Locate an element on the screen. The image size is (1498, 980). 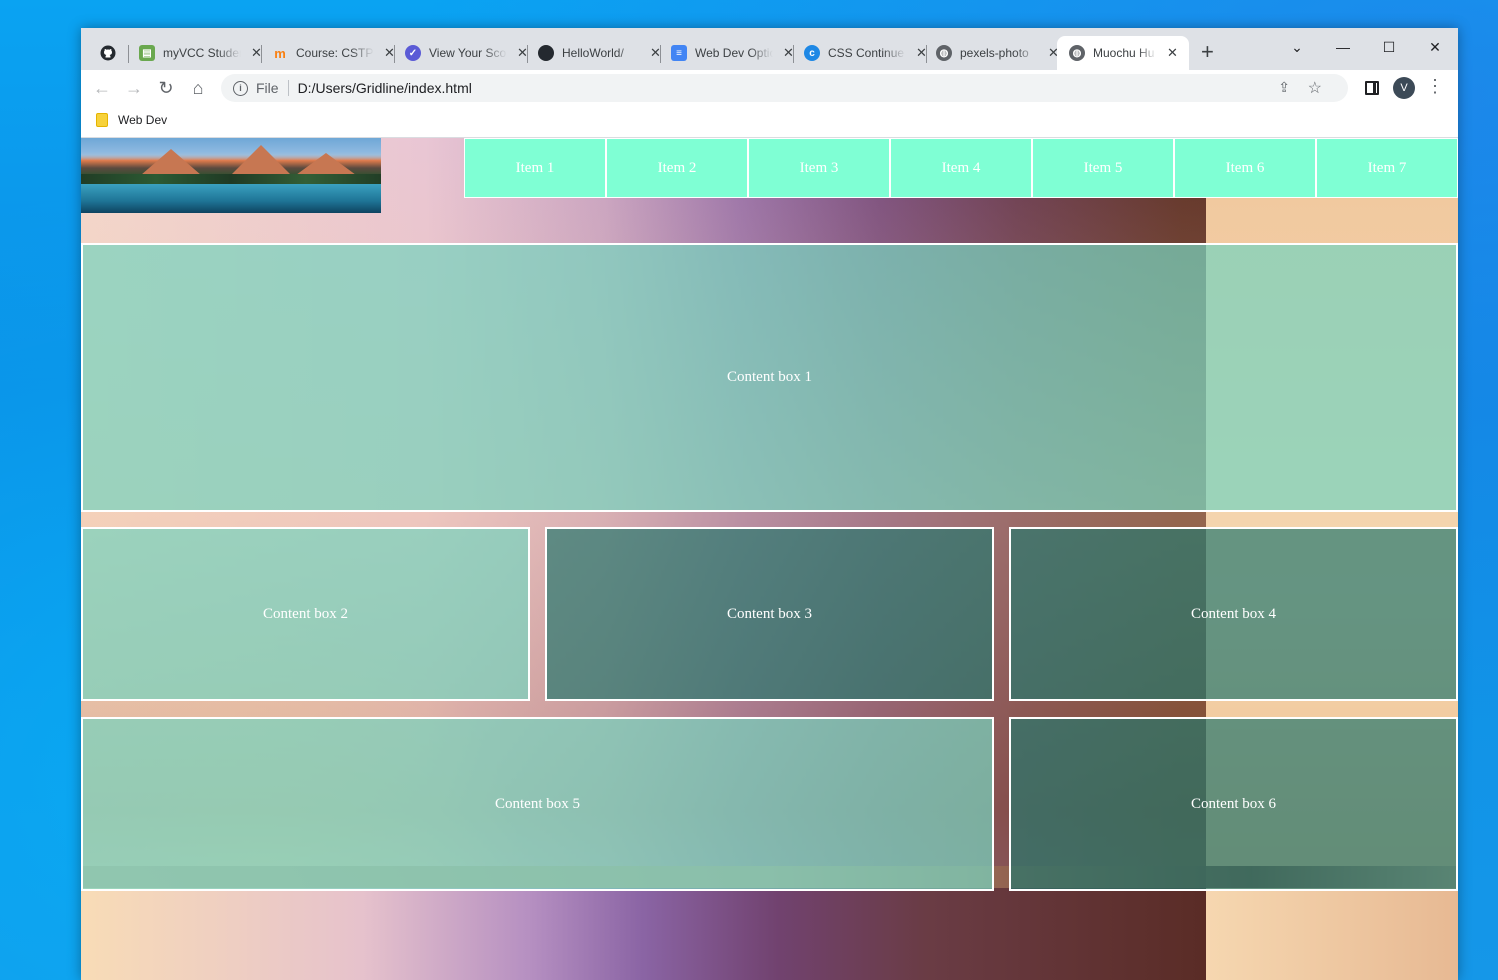
tab-title: Web Dev Options is located at coordinates (734, 53).